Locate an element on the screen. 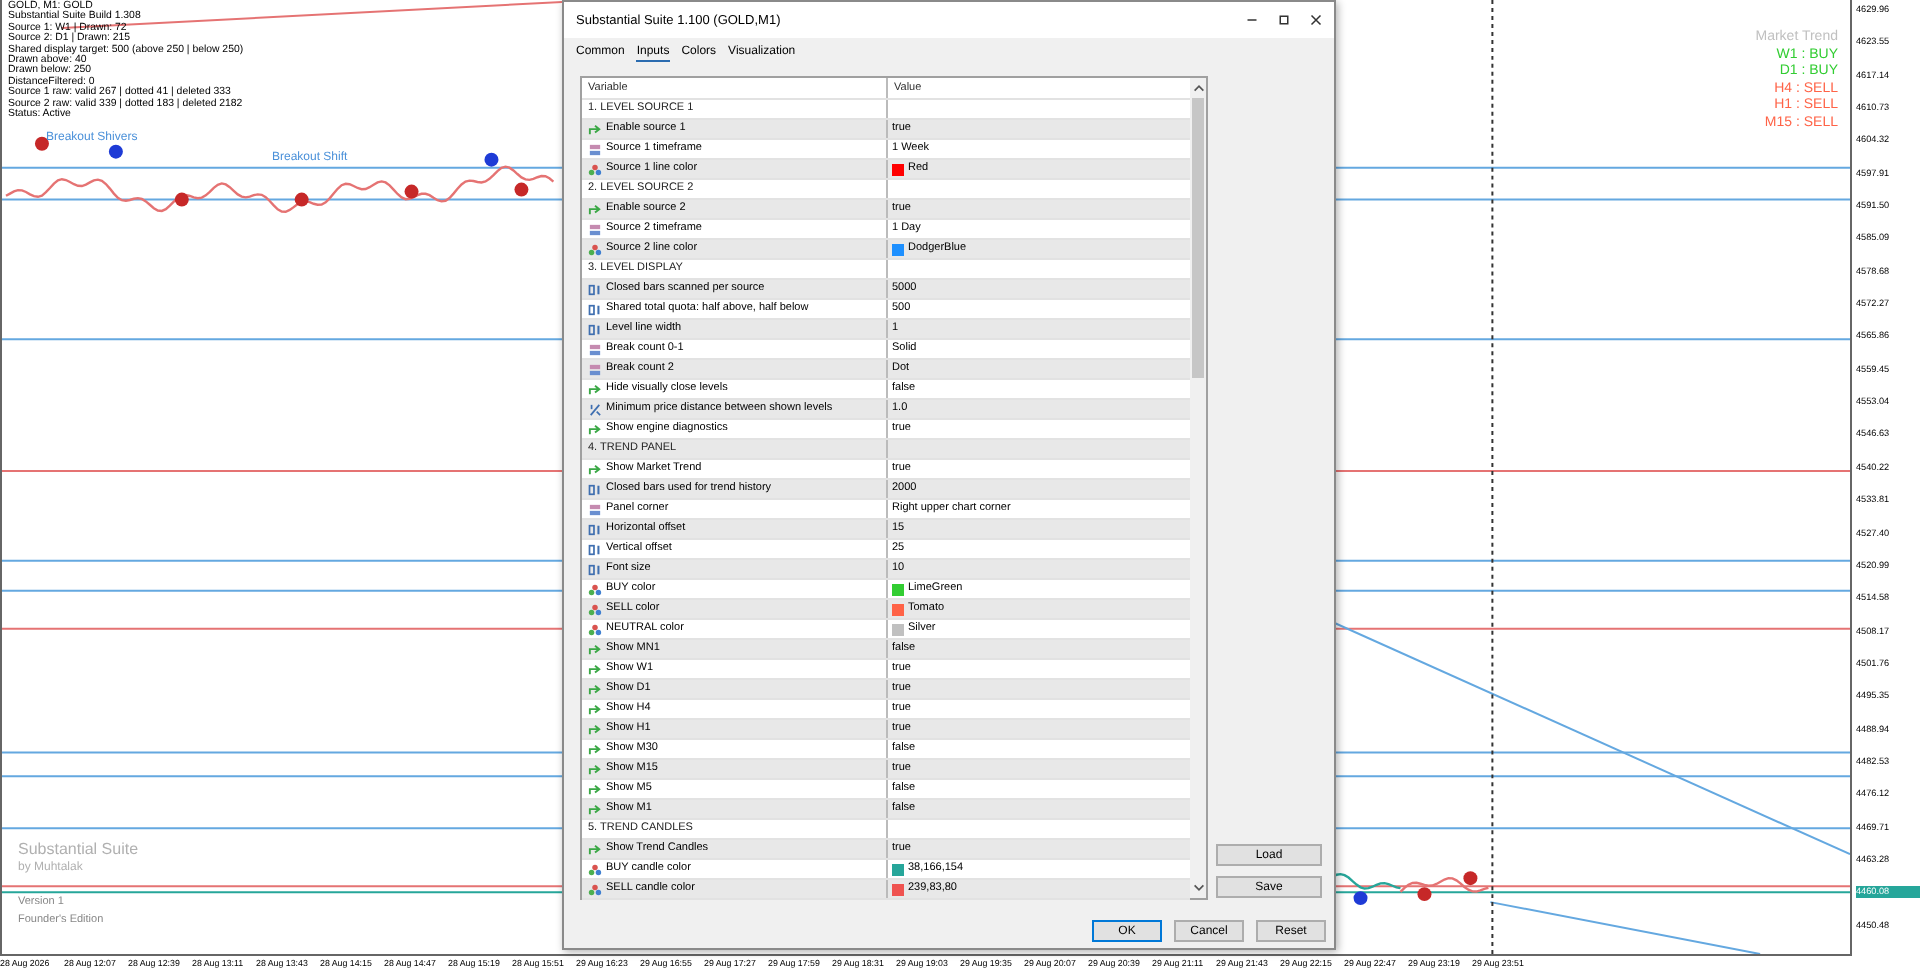 This screenshot has width=1920, height=974. minimize-icon is located at coordinates (1252, 20).